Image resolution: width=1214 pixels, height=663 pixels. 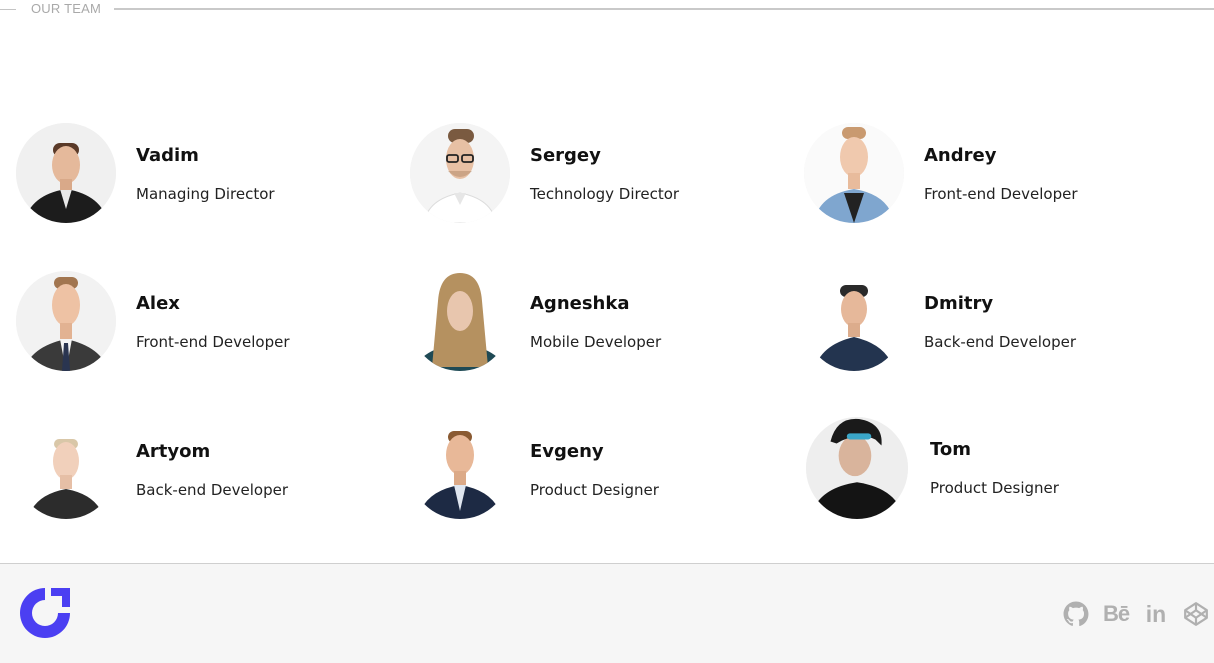 I want to click on team-member-card: Artyom Back-end Developer, so click(x=206, y=469).